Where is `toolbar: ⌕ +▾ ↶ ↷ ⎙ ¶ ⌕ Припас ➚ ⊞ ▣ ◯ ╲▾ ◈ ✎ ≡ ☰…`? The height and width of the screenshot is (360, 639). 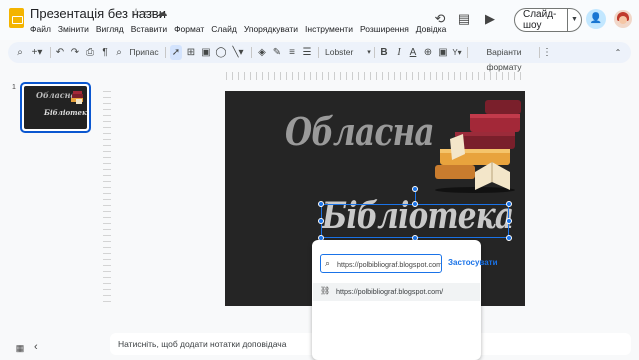 toolbar: ⌕ +▾ ↶ ↷ ⎙ ¶ ⌕ Припас ➚ ⊞ ▣ ◯ ╲▾ ◈ ✎ ≡ ☰… is located at coordinates (319, 57).